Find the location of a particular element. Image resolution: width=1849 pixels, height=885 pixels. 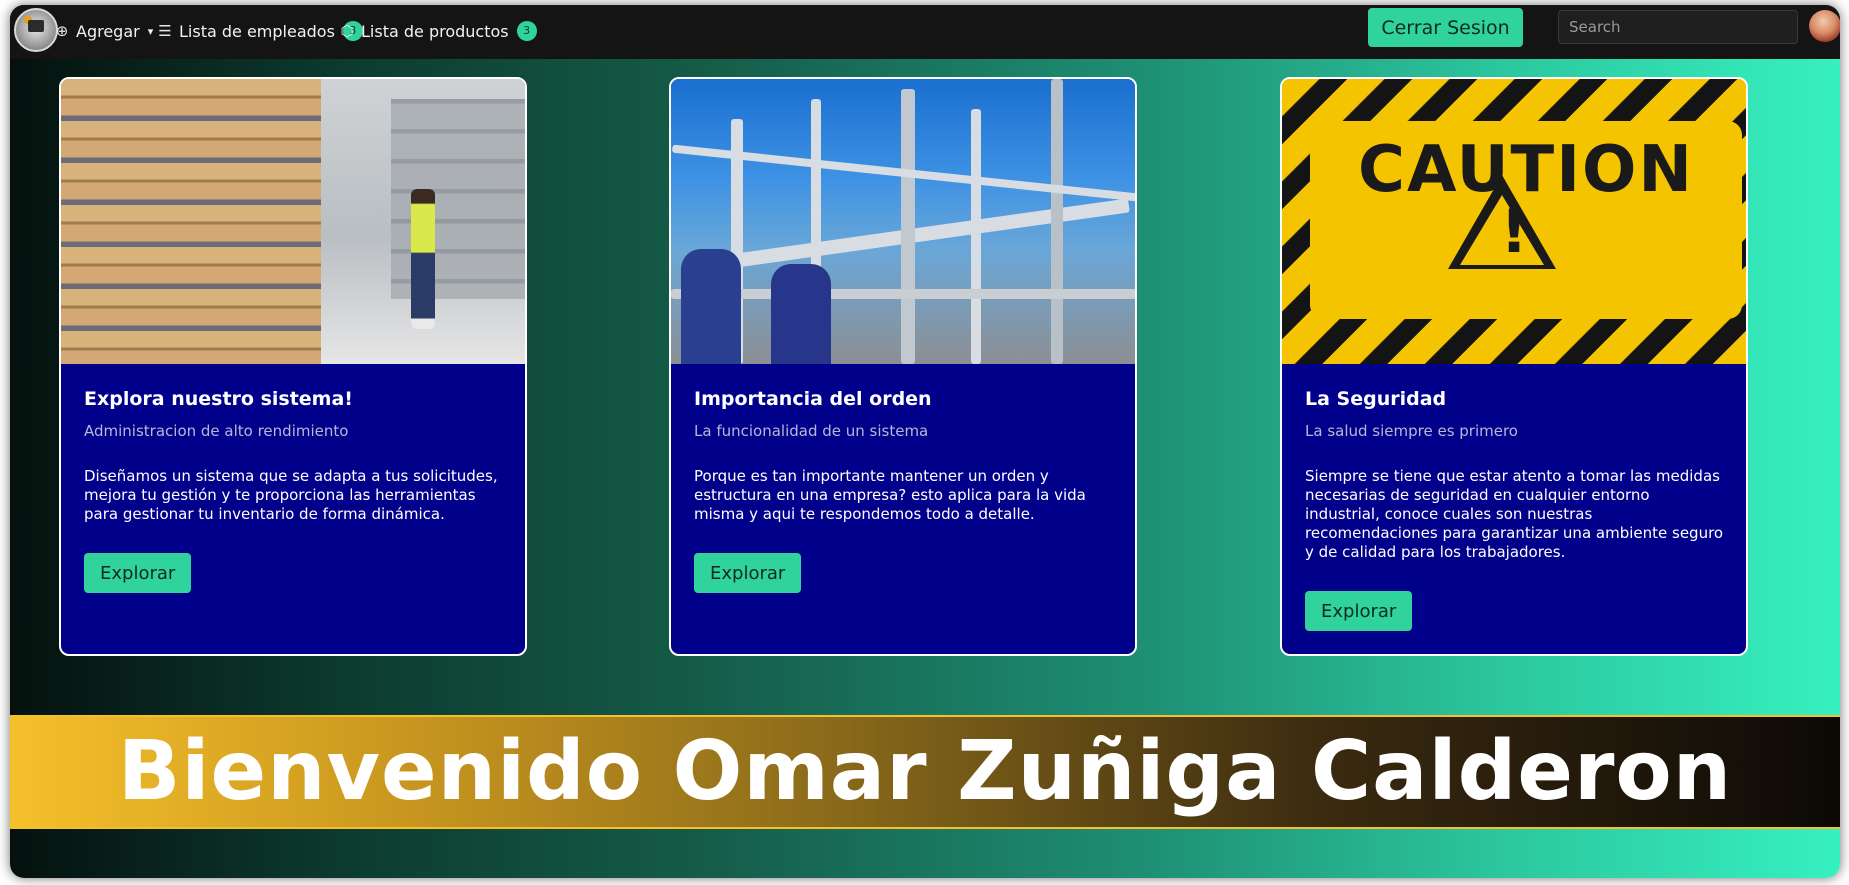

exclamation-icon: ! is located at coordinates (1514, 232).